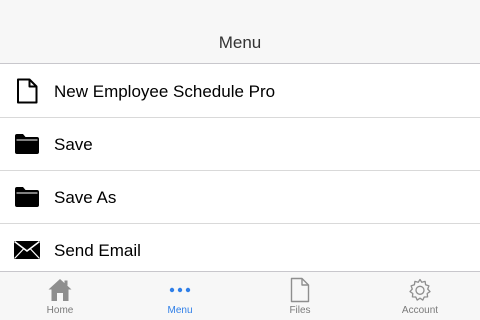  Describe the element at coordinates (420, 290) in the screenshot. I see `gear-icon` at that location.